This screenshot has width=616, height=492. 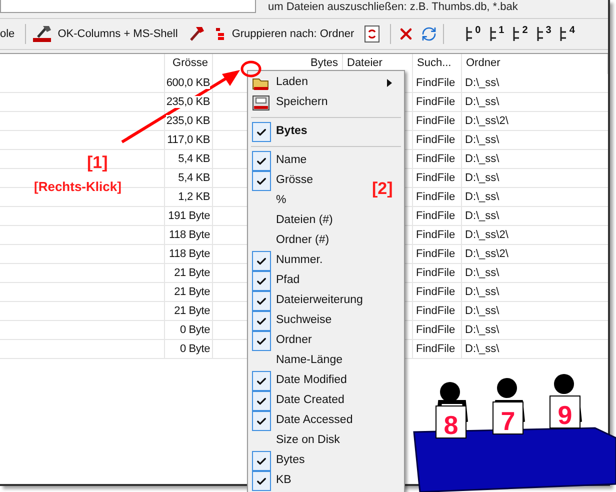 I want to click on toolbar-label: ole, so click(x=8, y=34).